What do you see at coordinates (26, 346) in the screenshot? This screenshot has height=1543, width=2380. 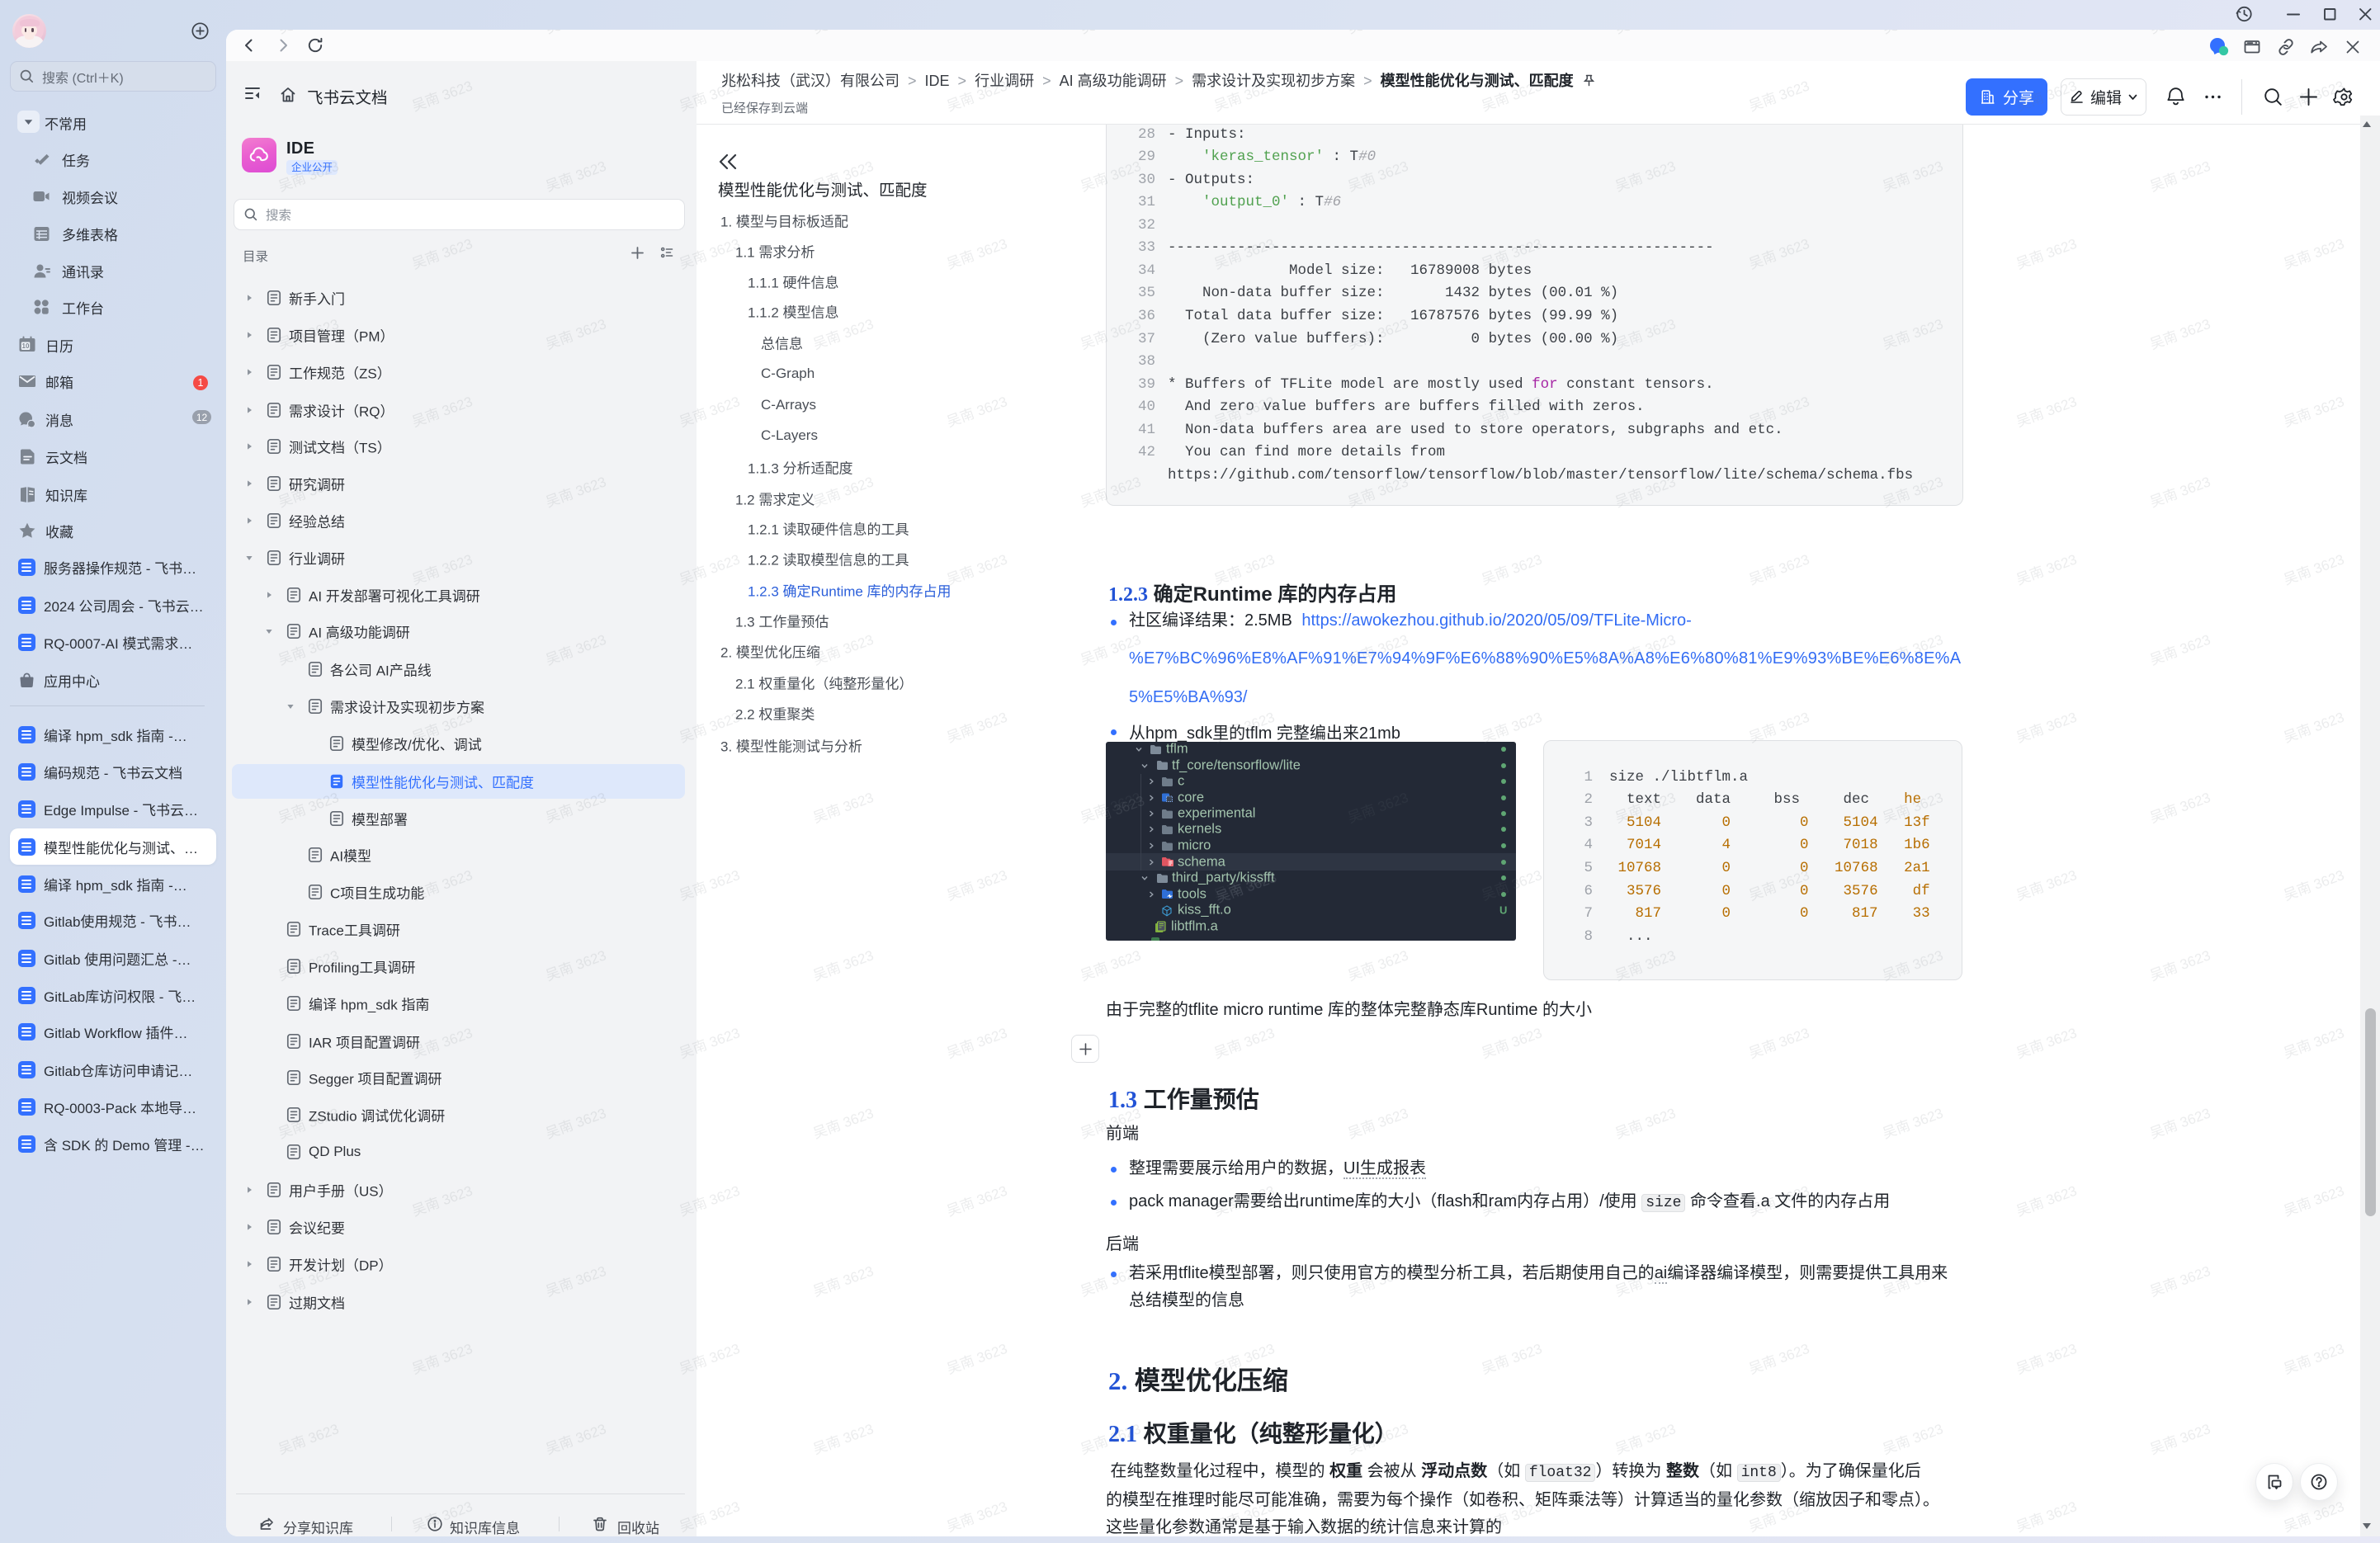 I see `svg-text: 10` at bounding box center [26, 346].